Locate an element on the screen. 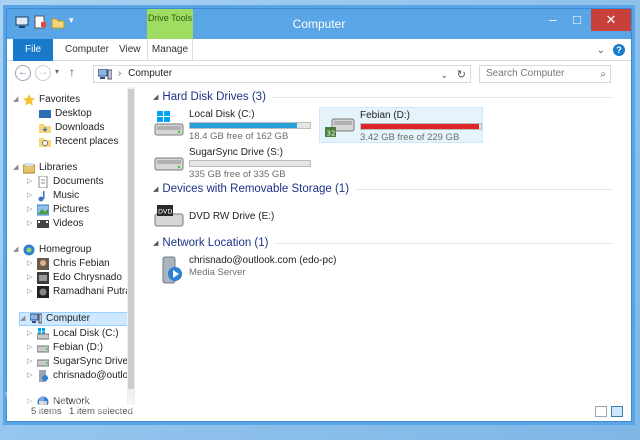 Image resolution: width=640 pixels, height=440 pixels. tab-manage: Manage is located at coordinates (170, 50).